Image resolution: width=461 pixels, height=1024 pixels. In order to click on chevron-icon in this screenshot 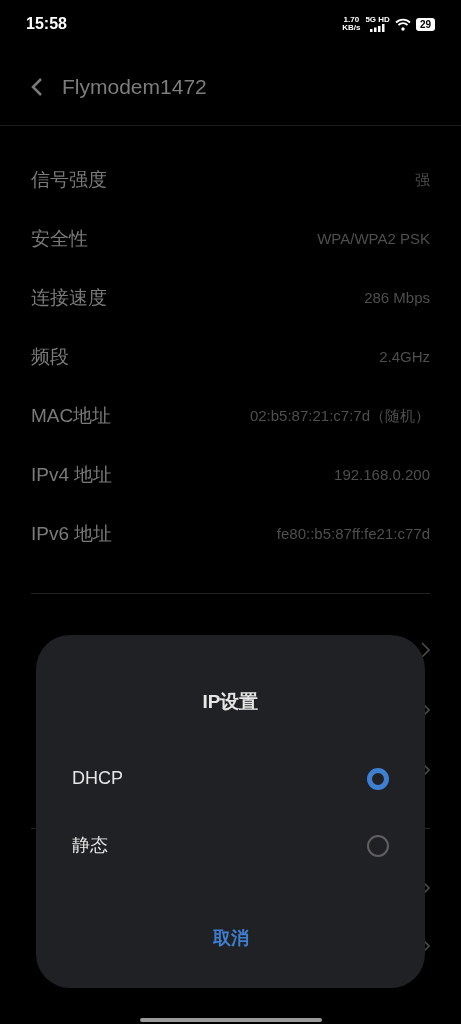, I will do `click(425, 650)`.